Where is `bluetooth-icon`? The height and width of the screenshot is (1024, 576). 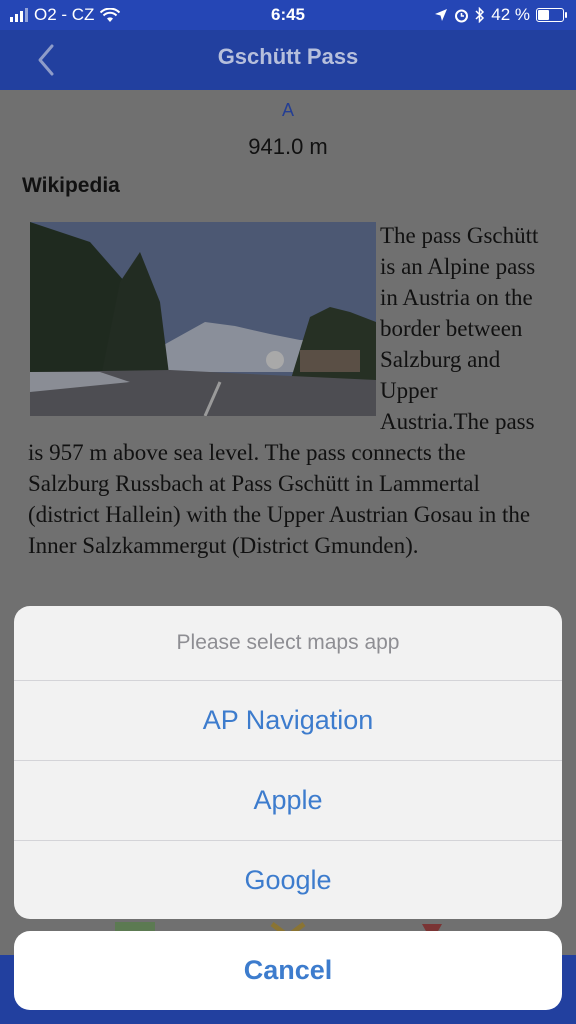 bluetooth-icon is located at coordinates (480, 15).